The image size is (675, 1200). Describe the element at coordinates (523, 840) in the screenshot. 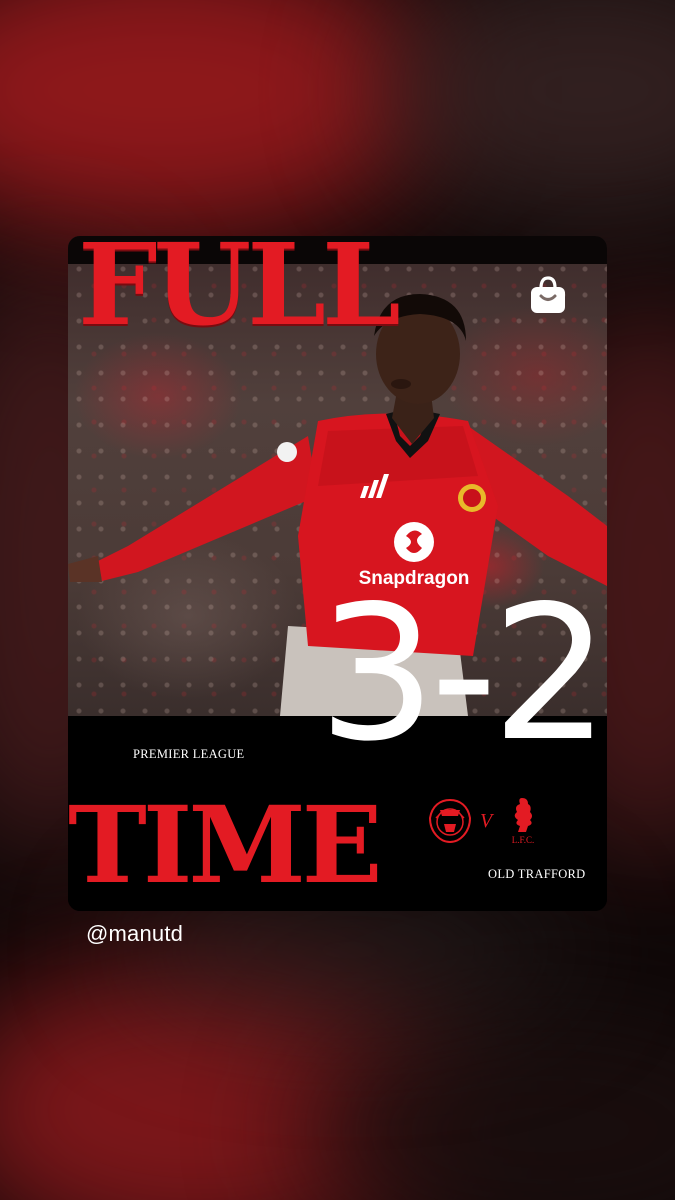

I see `lfc-crest-text: L.F.C.` at that location.